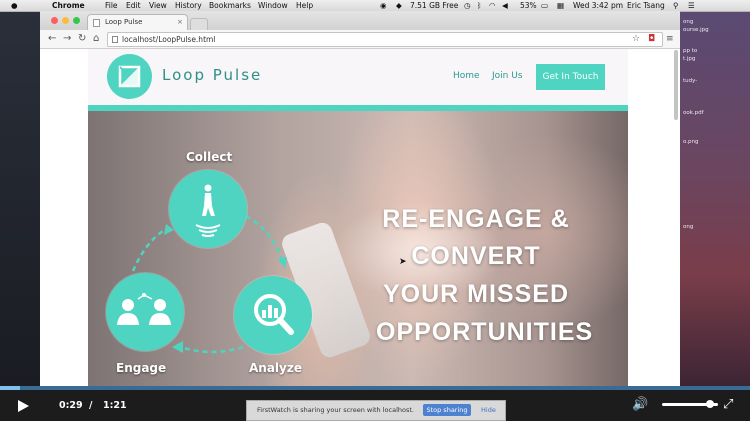 The image size is (750, 421). What do you see at coordinates (20, 199) in the screenshot?
I see `desktop-background-left` at bounding box center [20, 199].